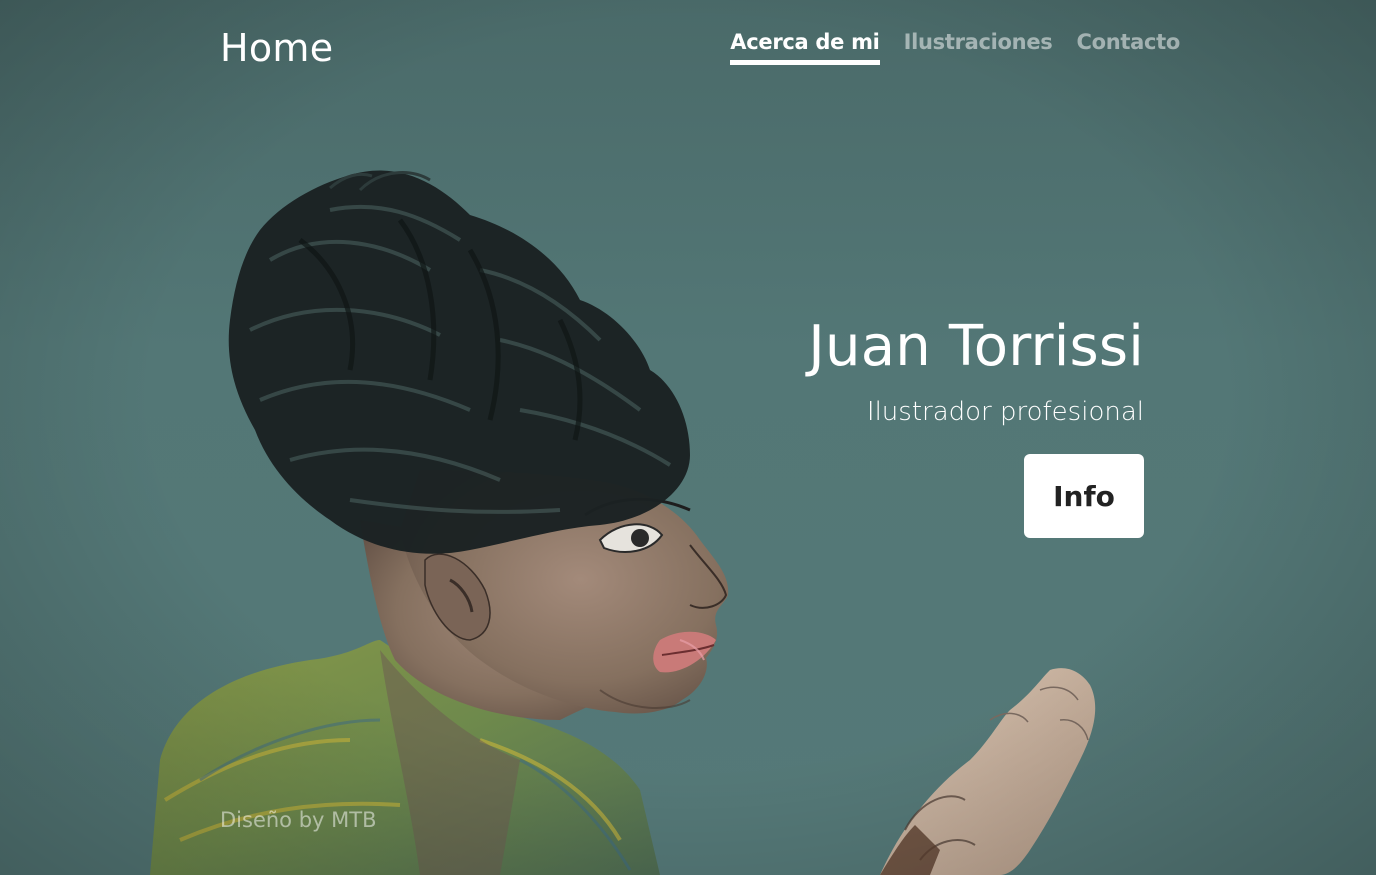  What do you see at coordinates (988, 771) in the screenshot?
I see `hand-shape` at bounding box center [988, 771].